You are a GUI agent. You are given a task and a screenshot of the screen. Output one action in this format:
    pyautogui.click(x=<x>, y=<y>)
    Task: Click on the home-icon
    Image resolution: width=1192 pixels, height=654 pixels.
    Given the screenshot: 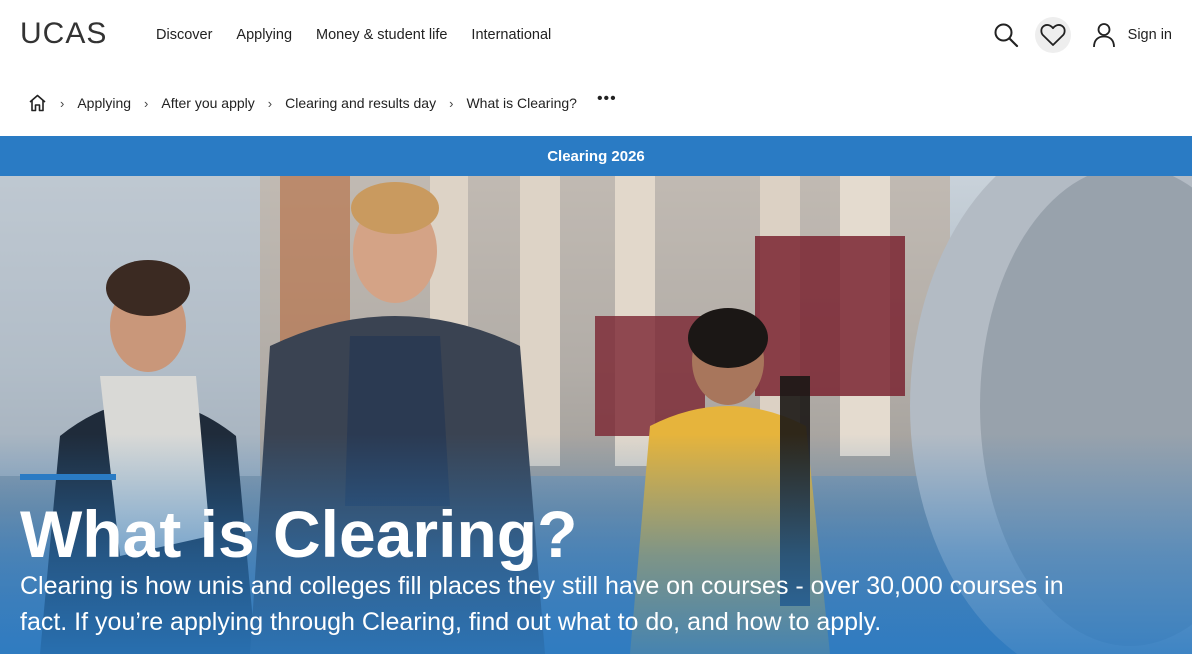 What is the action you would take?
    pyautogui.click(x=37, y=103)
    